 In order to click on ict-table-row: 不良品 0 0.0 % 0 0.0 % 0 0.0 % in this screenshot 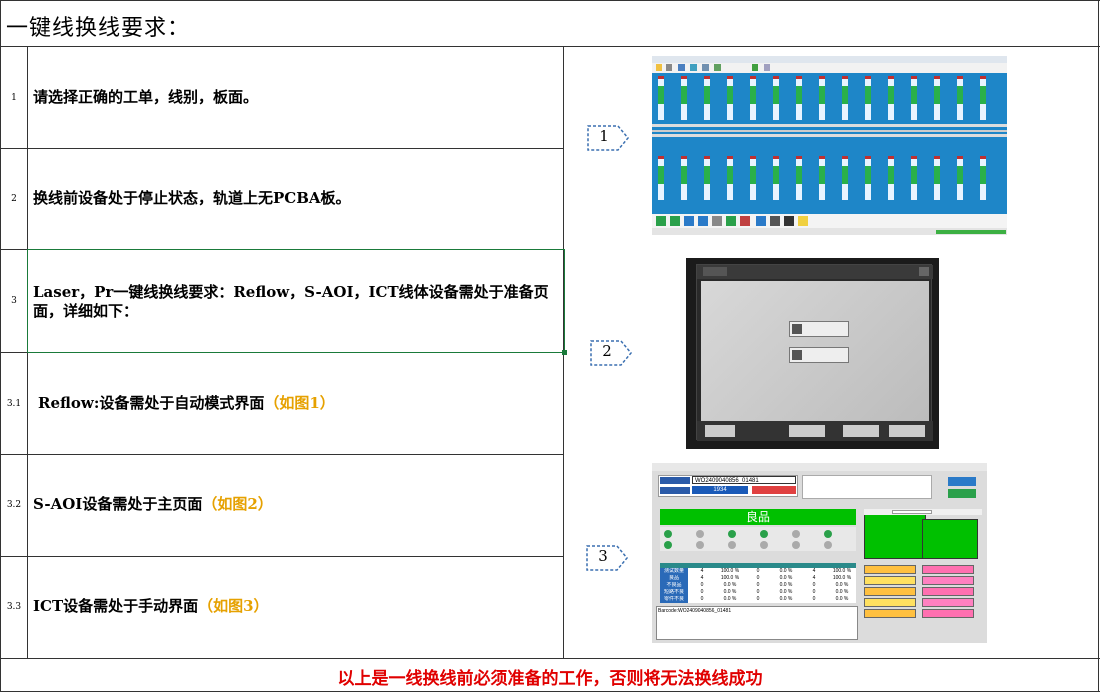, I will do `click(758, 585)`.